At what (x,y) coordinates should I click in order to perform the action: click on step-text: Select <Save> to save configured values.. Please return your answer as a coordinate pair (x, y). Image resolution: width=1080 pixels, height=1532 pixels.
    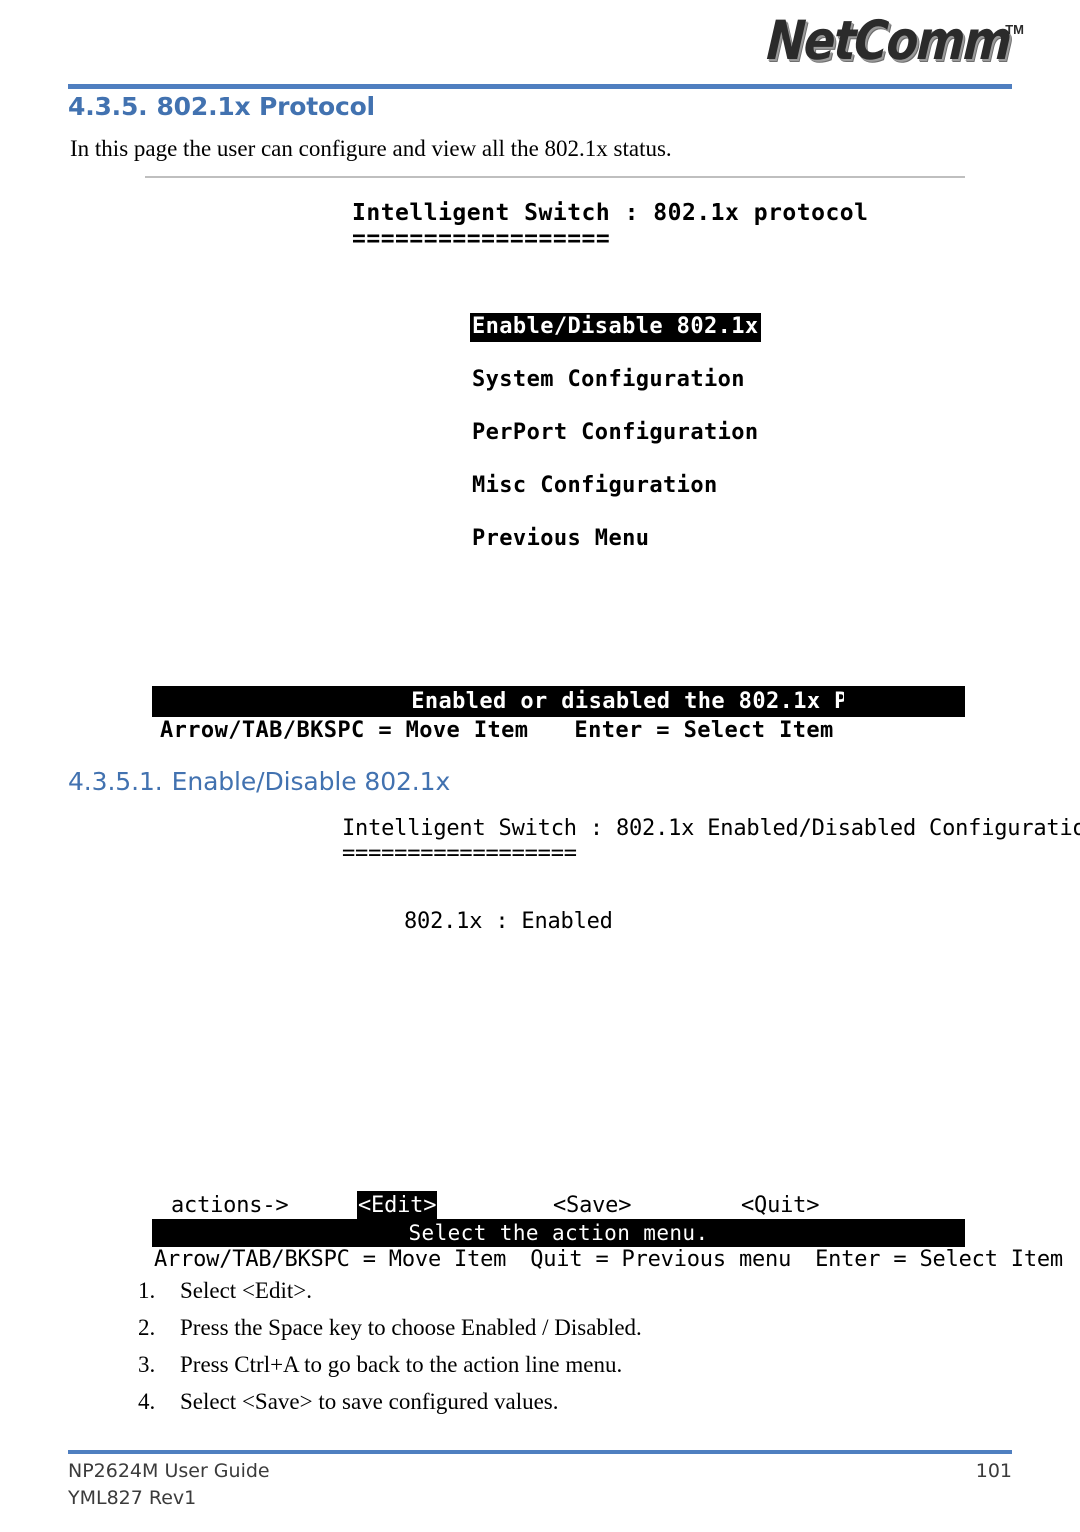
    Looking at the image, I should click on (369, 1401).